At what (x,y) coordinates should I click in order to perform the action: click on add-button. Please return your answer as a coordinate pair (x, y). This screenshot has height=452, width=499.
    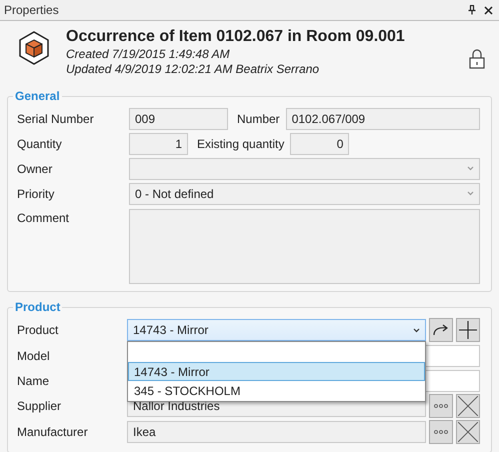
    Looking at the image, I should click on (468, 330).